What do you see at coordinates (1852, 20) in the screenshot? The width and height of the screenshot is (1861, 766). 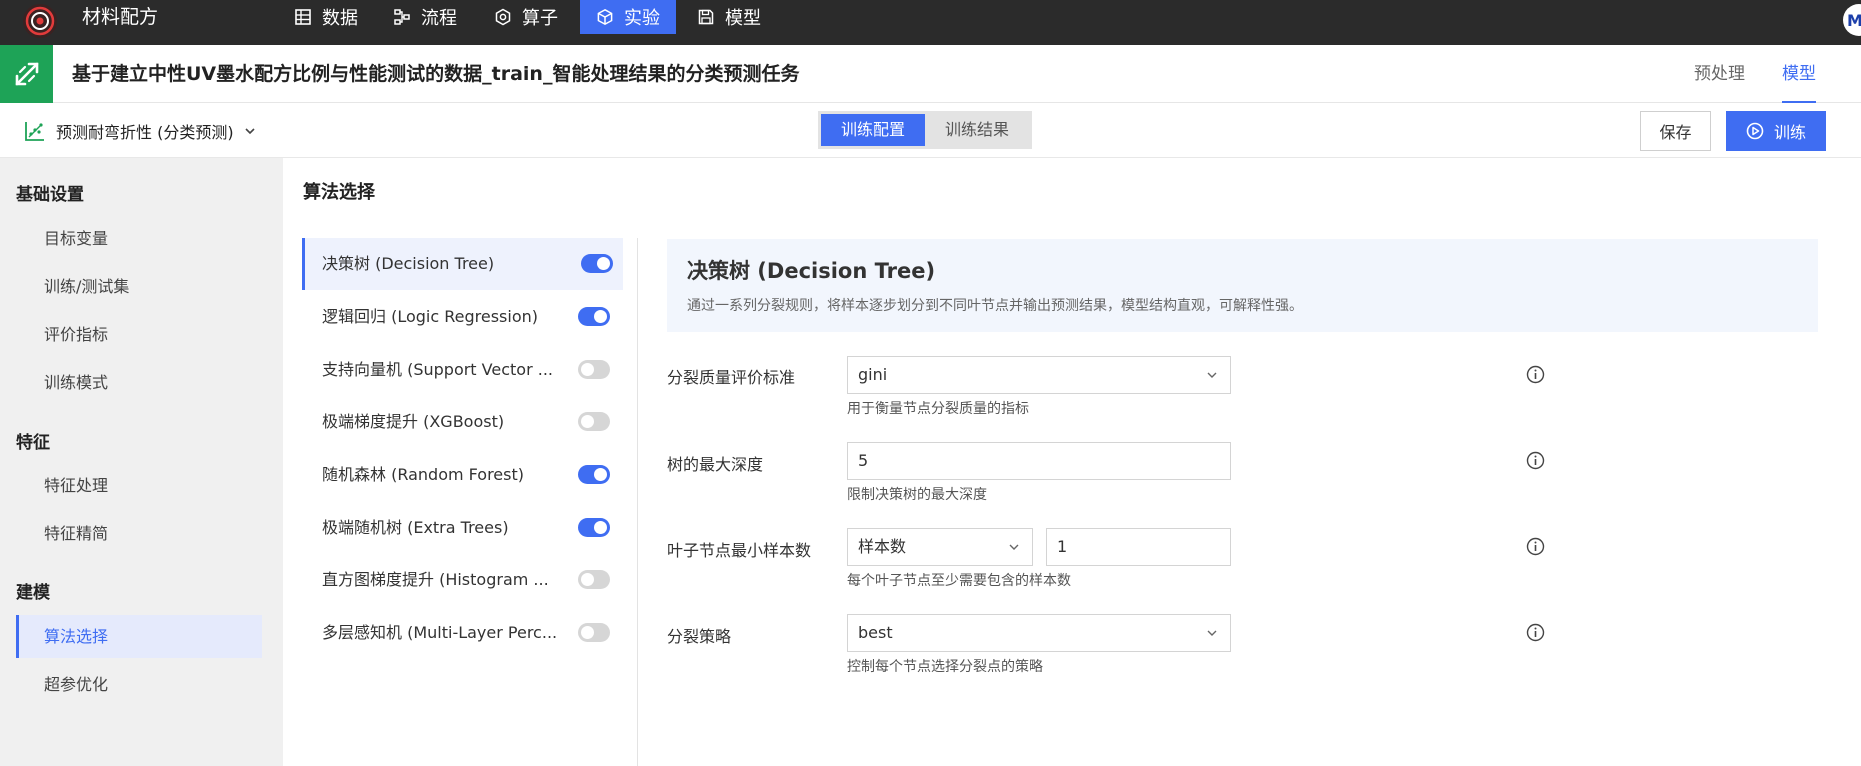 I see `user-avatar: M` at bounding box center [1852, 20].